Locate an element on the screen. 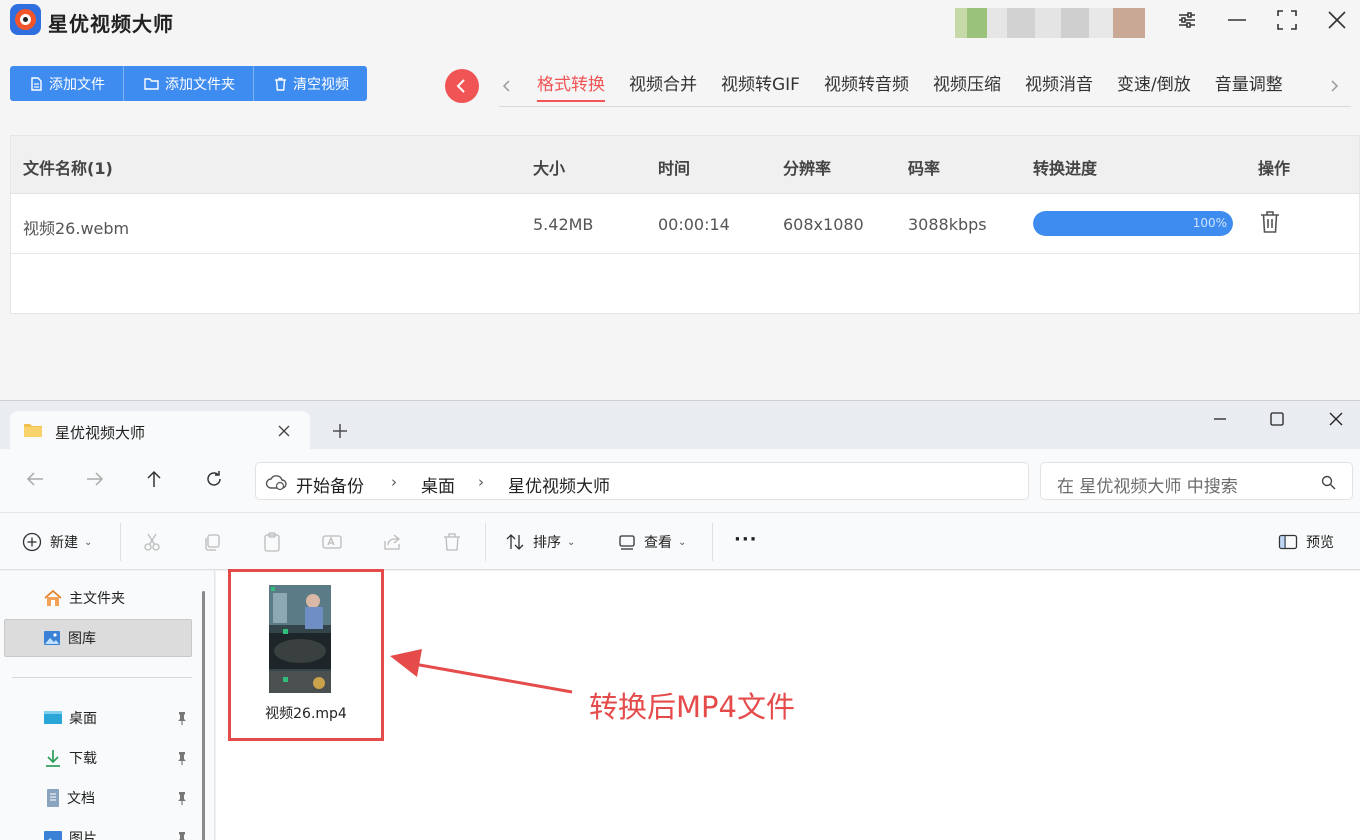  search-icon is located at coordinates (1328, 482).